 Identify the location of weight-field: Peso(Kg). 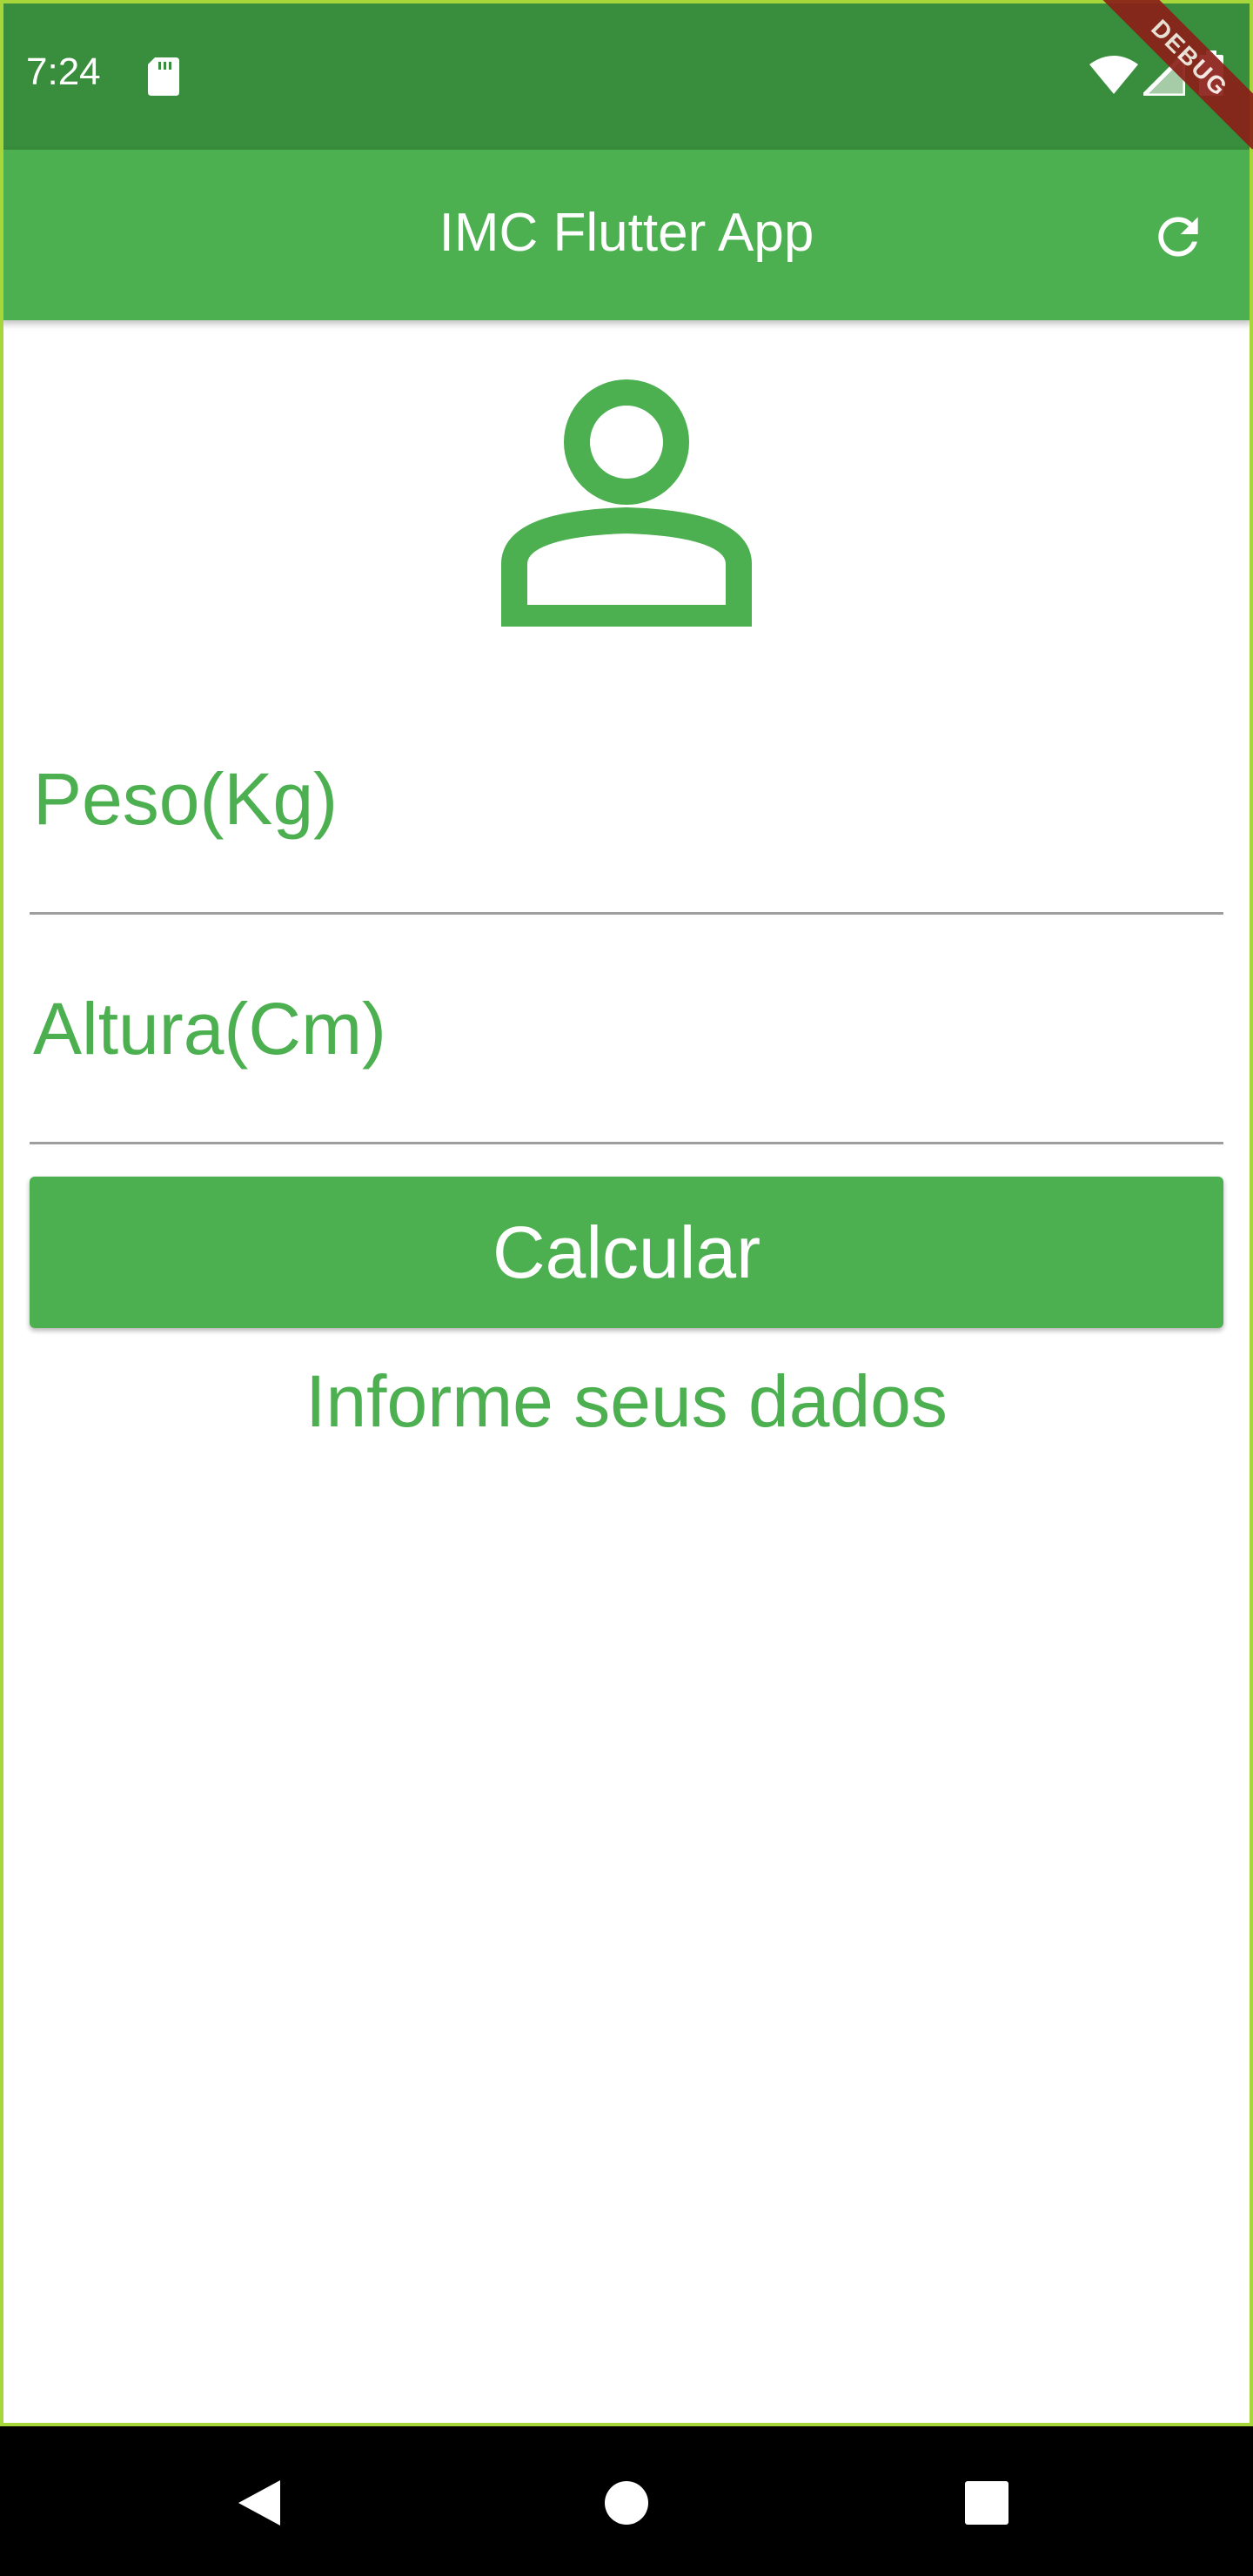
(628, 830).